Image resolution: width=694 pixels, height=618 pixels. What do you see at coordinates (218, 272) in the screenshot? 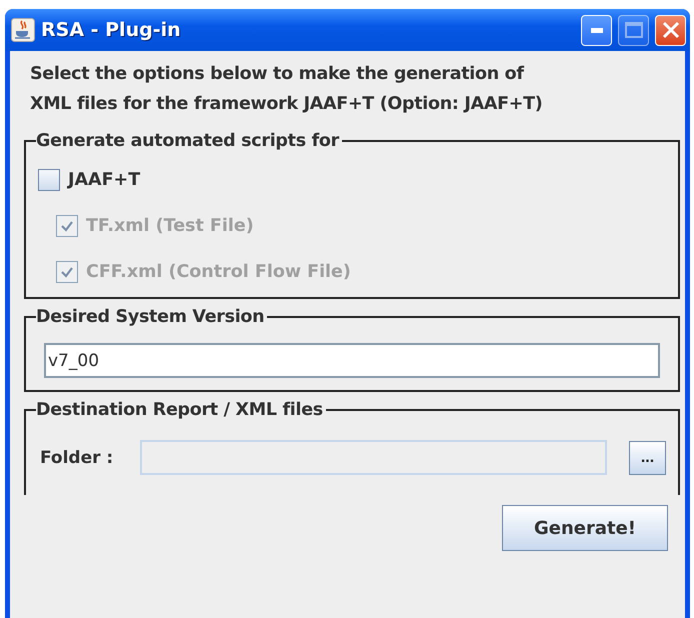
I see `checkbox-label: CFF.xml (Control Flow File)` at bounding box center [218, 272].